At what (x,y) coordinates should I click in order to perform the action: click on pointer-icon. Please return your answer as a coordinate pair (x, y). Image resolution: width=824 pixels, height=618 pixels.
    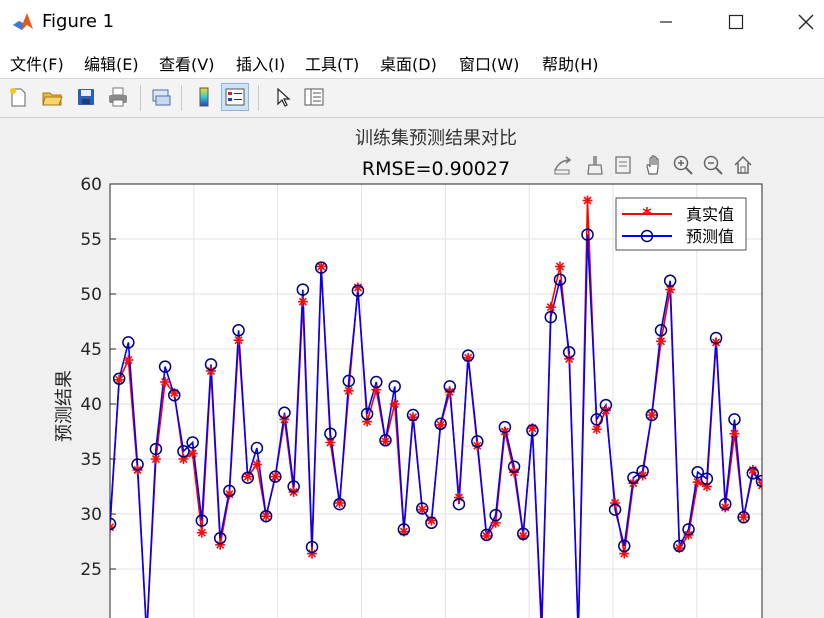
    Looking at the image, I should click on (282, 97).